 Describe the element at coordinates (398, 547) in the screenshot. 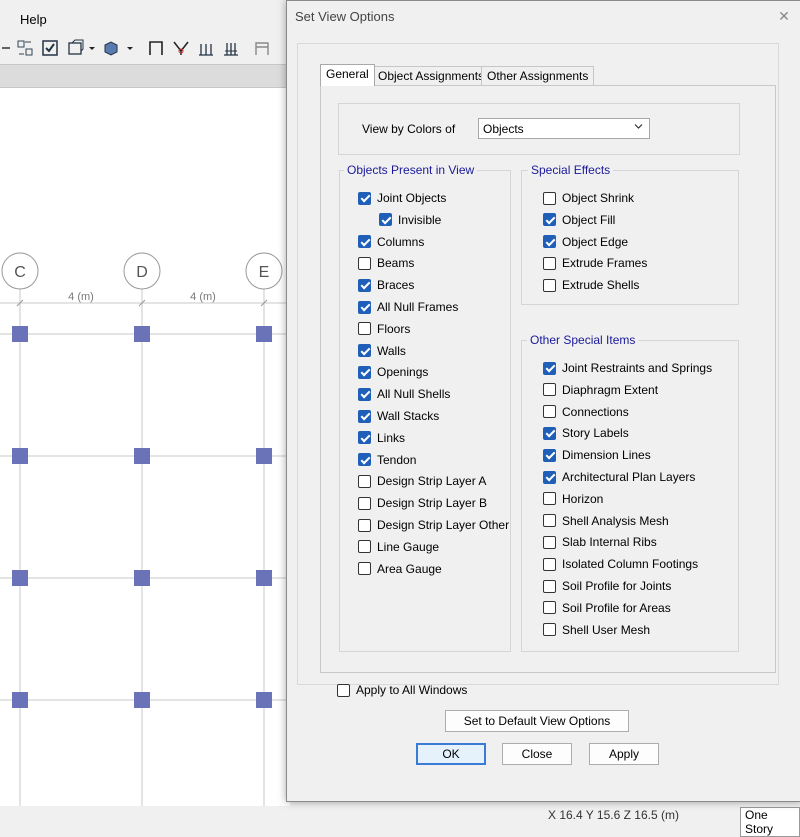

I see `checkbox-line-gauge: Line Gauge` at that location.